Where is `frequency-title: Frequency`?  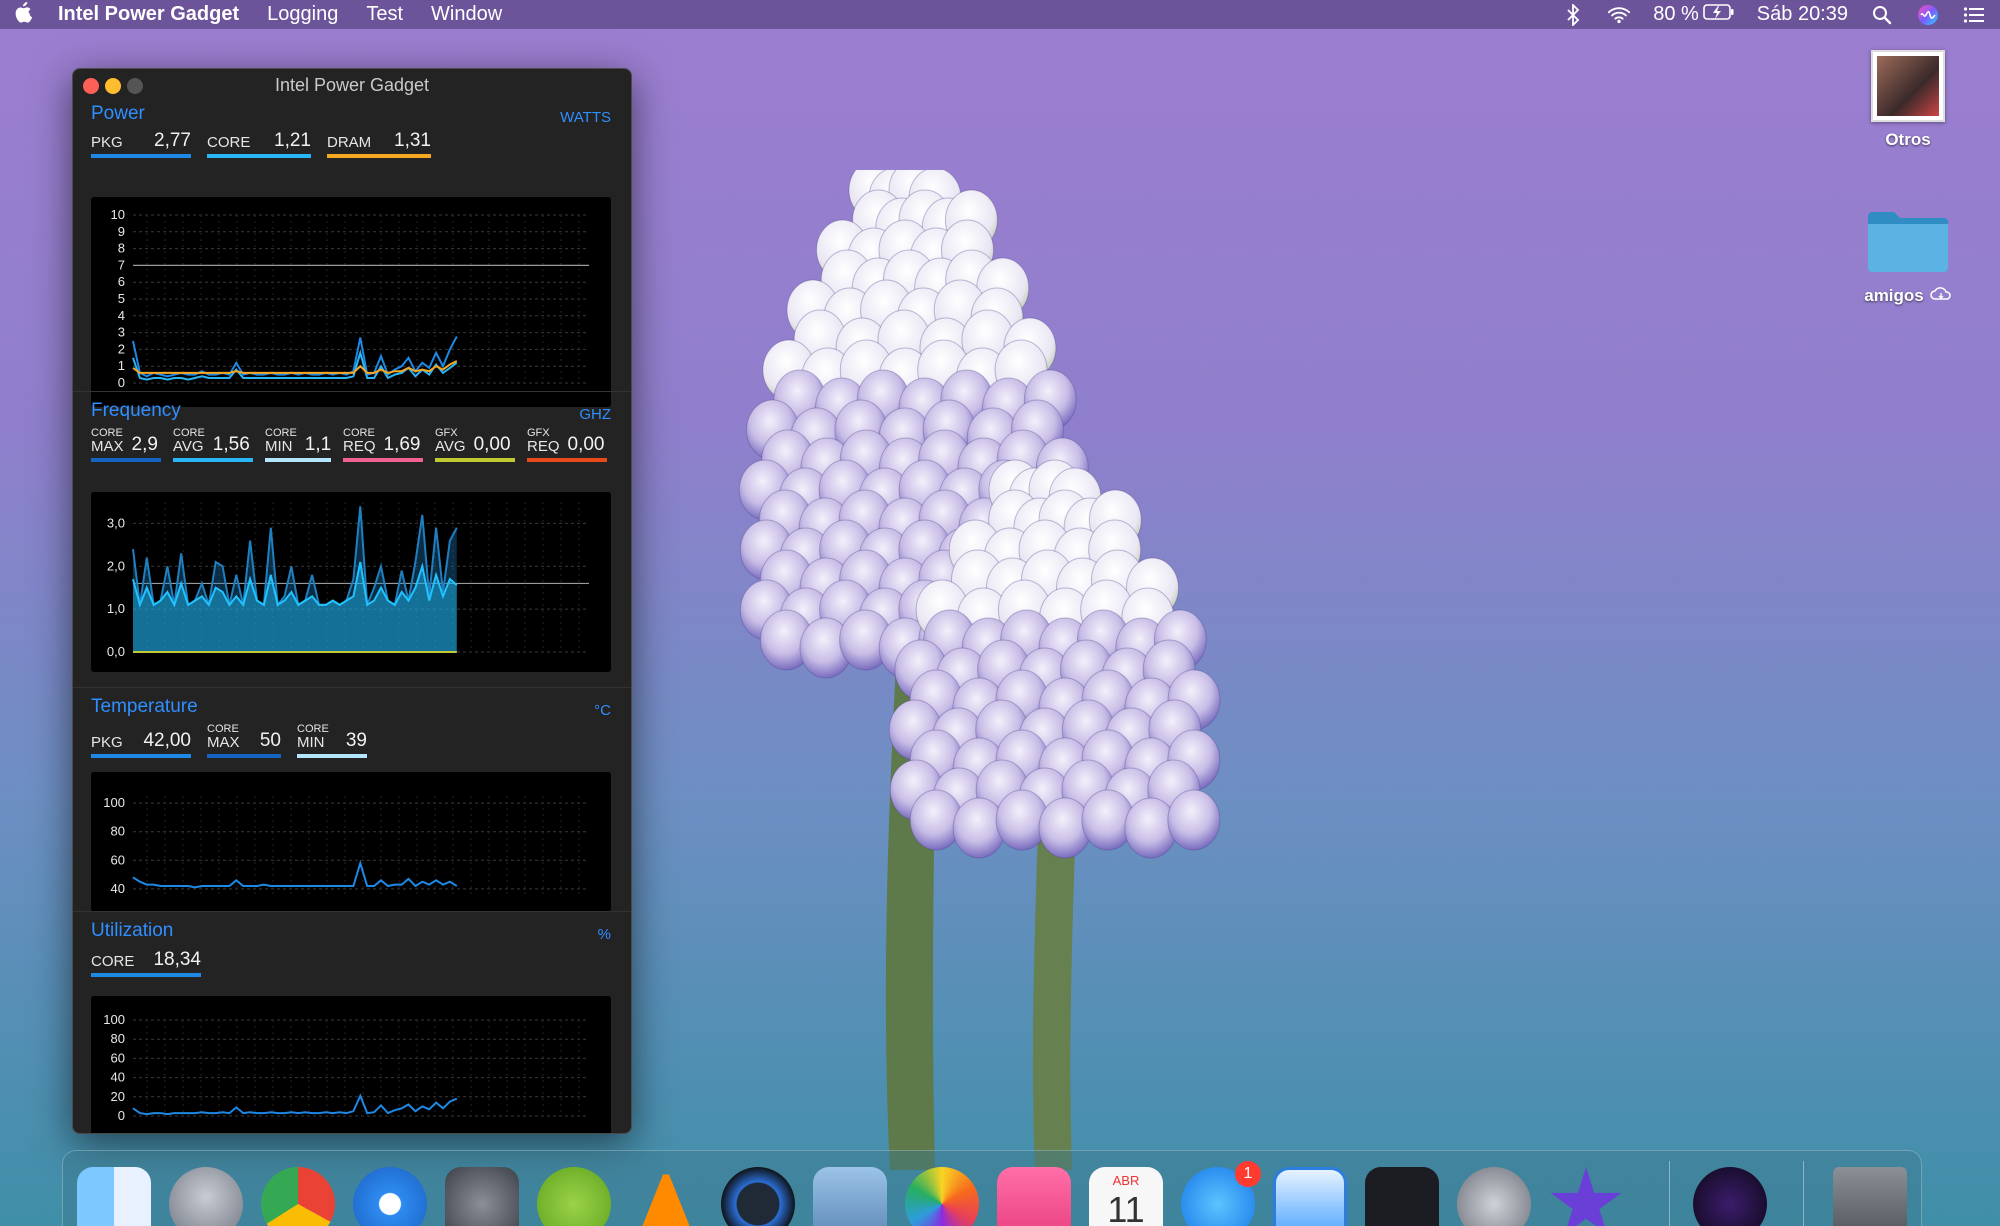 frequency-title: Frequency is located at coordinates (136, 410).